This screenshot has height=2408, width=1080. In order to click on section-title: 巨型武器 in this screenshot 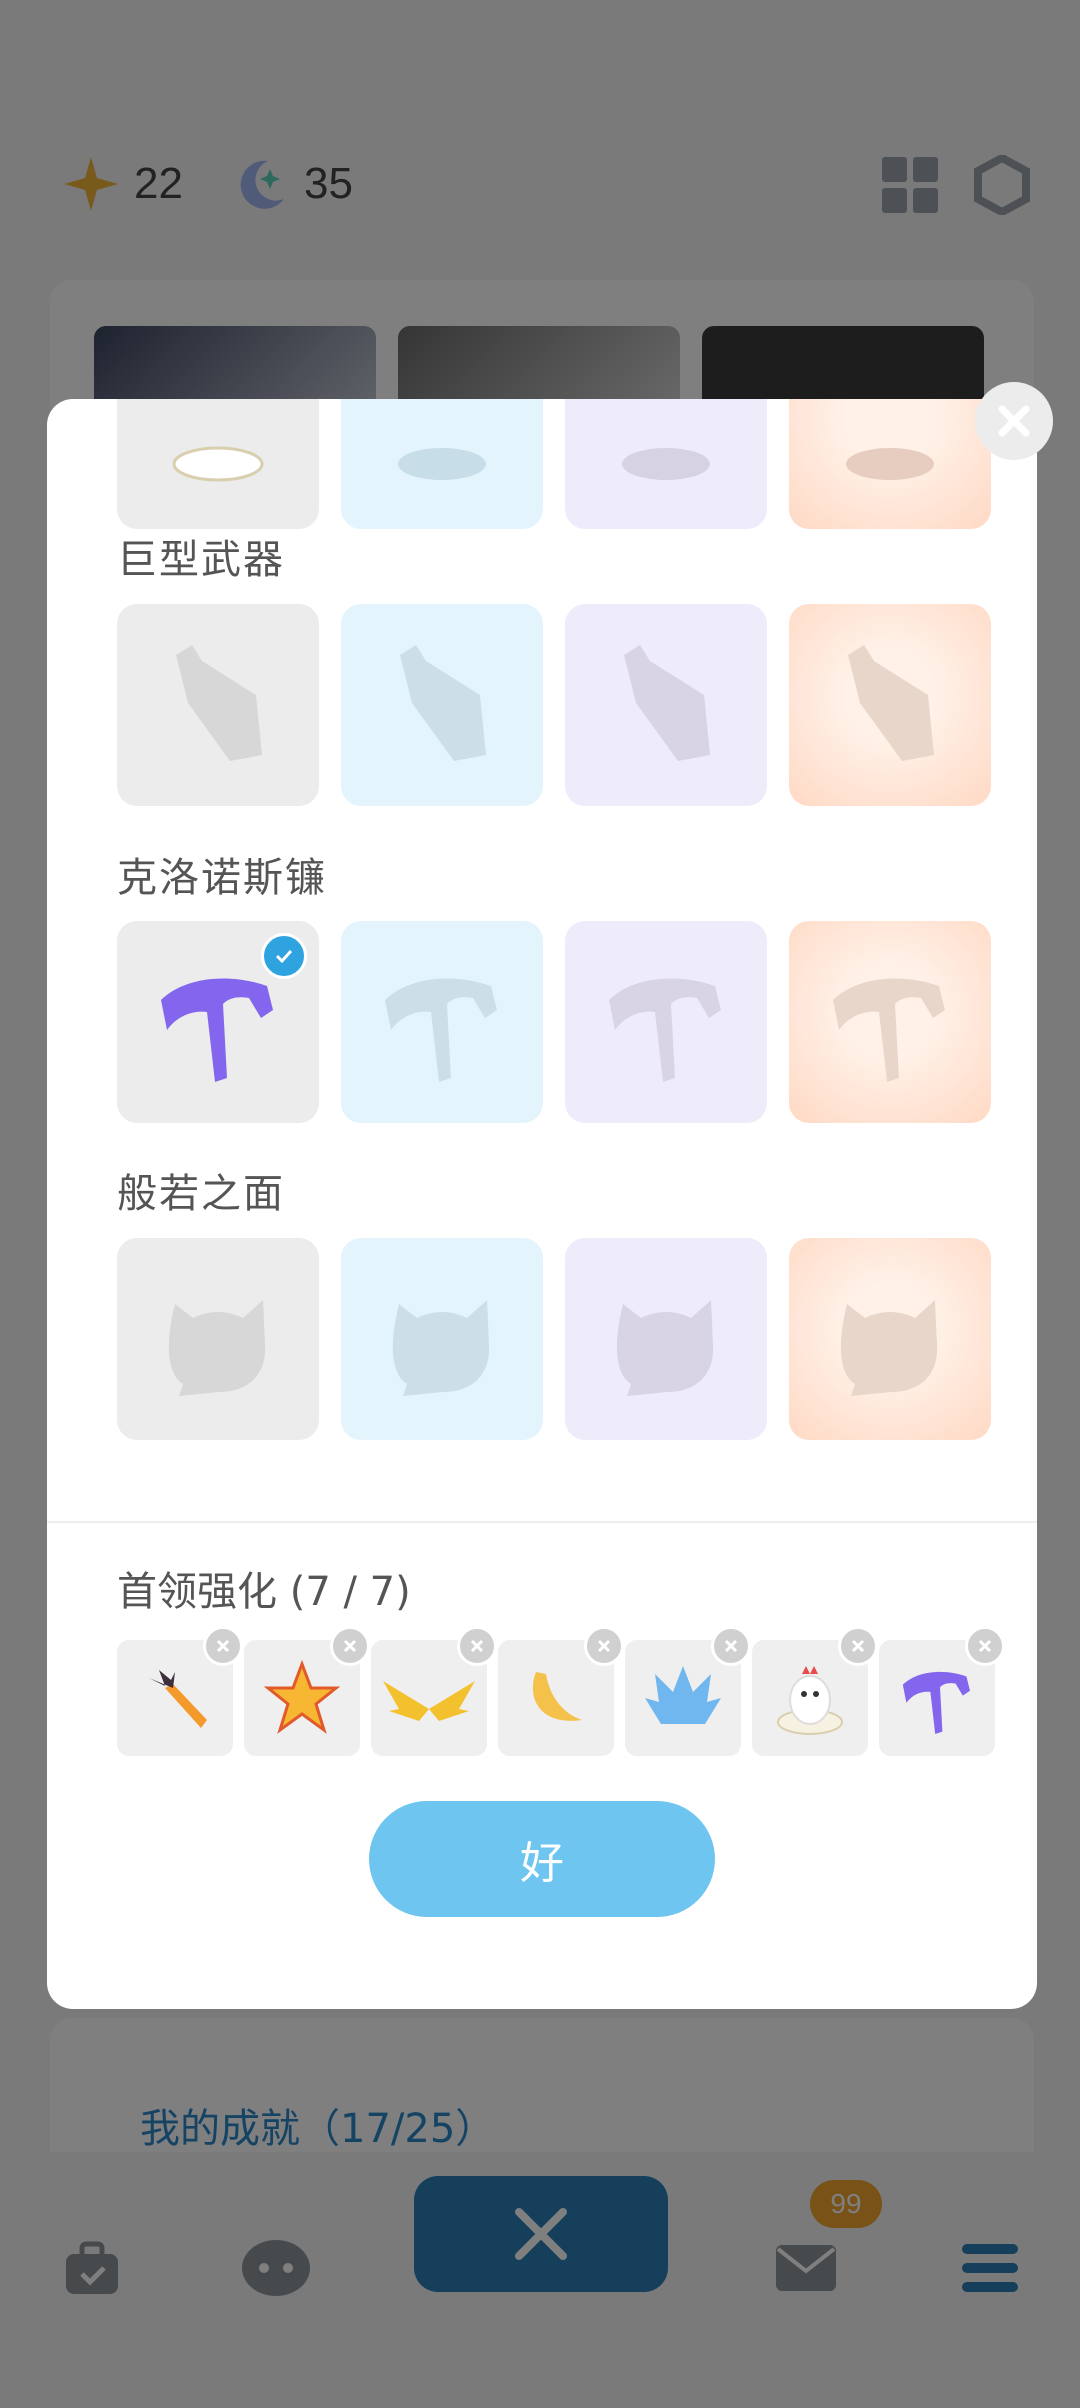, I will do `click(201, 560)`.